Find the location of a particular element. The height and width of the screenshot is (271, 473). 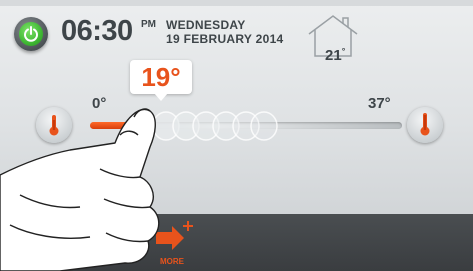

date: 19 FEBRUARY 2014 is located at coordinates (225, 39).